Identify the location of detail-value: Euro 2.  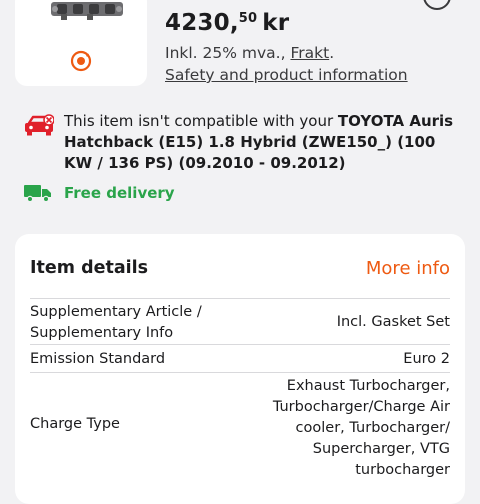
(426, 359).